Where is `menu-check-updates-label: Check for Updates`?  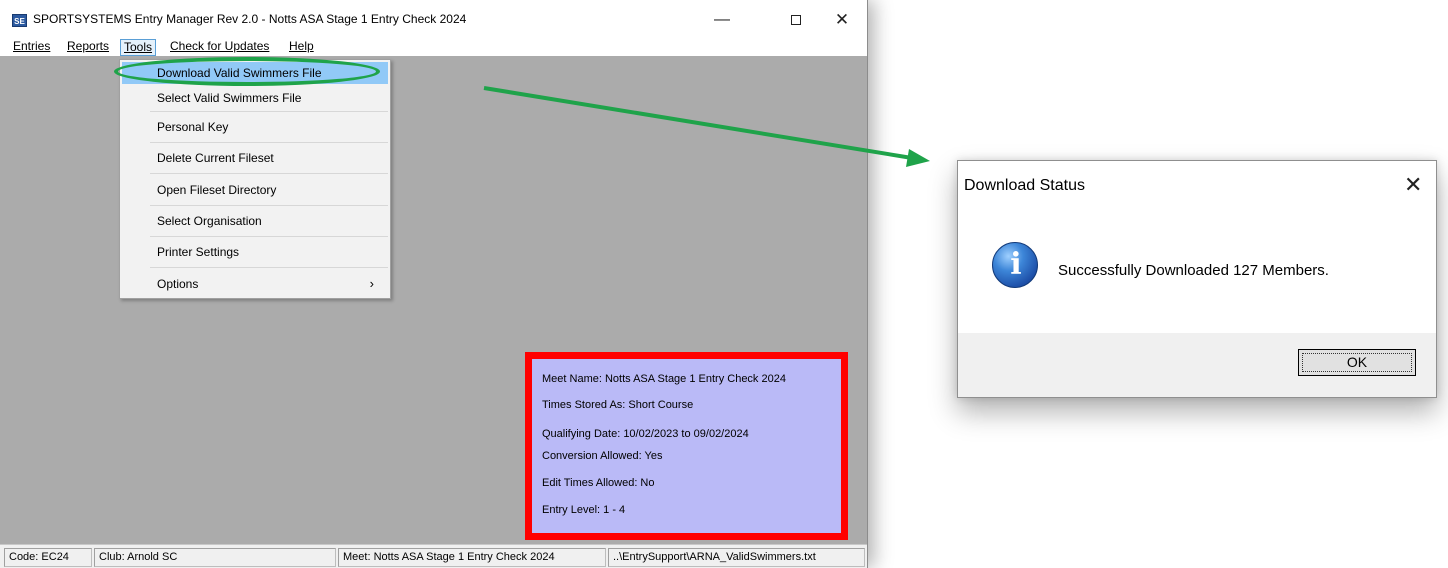
menu-check-updates-label: Check for Updates is located at coordinates (220, 46).